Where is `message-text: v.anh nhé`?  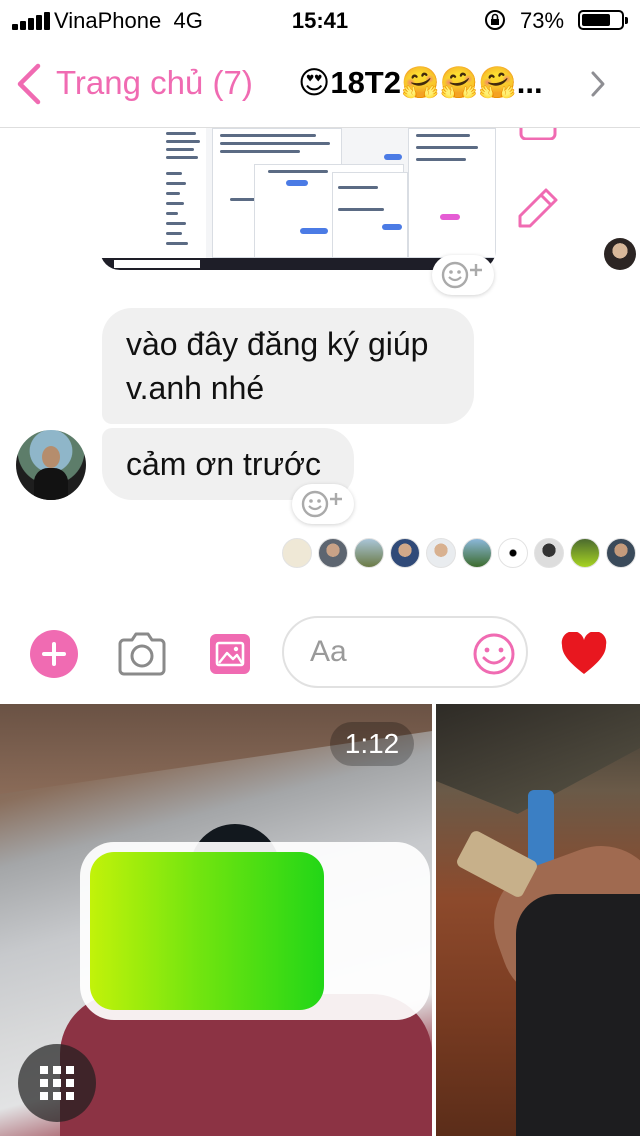
message-text: v.anh nhé is located at coordinates (195, 388).